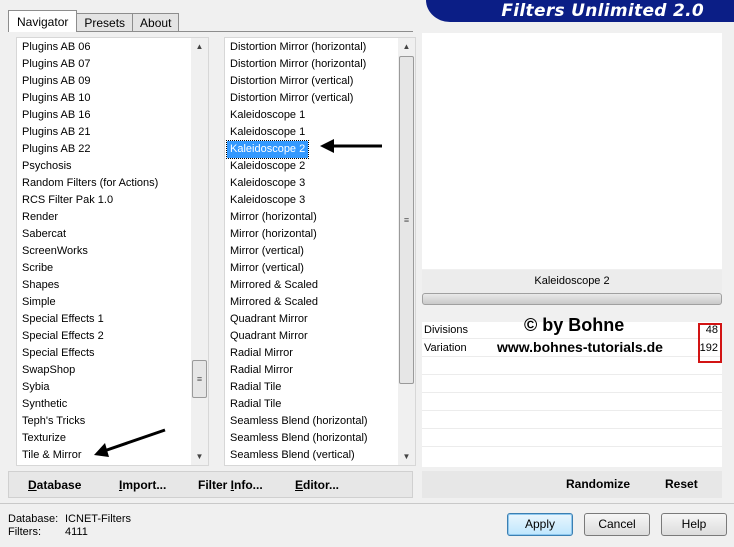 The width and height of the screenshot is (734, 547). What do you see at coordinates (90, 183) in the screenshot?
I see `category-list-item: Random Filters (for Actions)` at bounding box center [90, 183].